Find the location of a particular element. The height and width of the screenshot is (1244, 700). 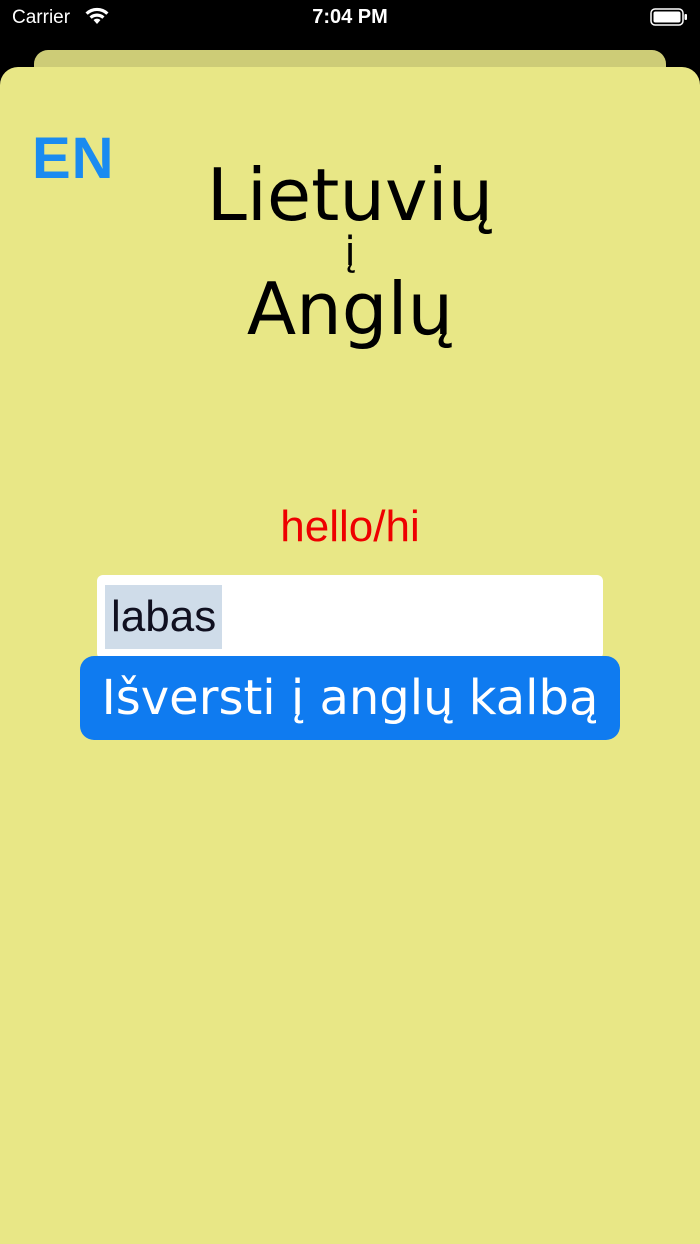

status-bar: Carrier 7:04 PM is located at coordinates (350, 18).